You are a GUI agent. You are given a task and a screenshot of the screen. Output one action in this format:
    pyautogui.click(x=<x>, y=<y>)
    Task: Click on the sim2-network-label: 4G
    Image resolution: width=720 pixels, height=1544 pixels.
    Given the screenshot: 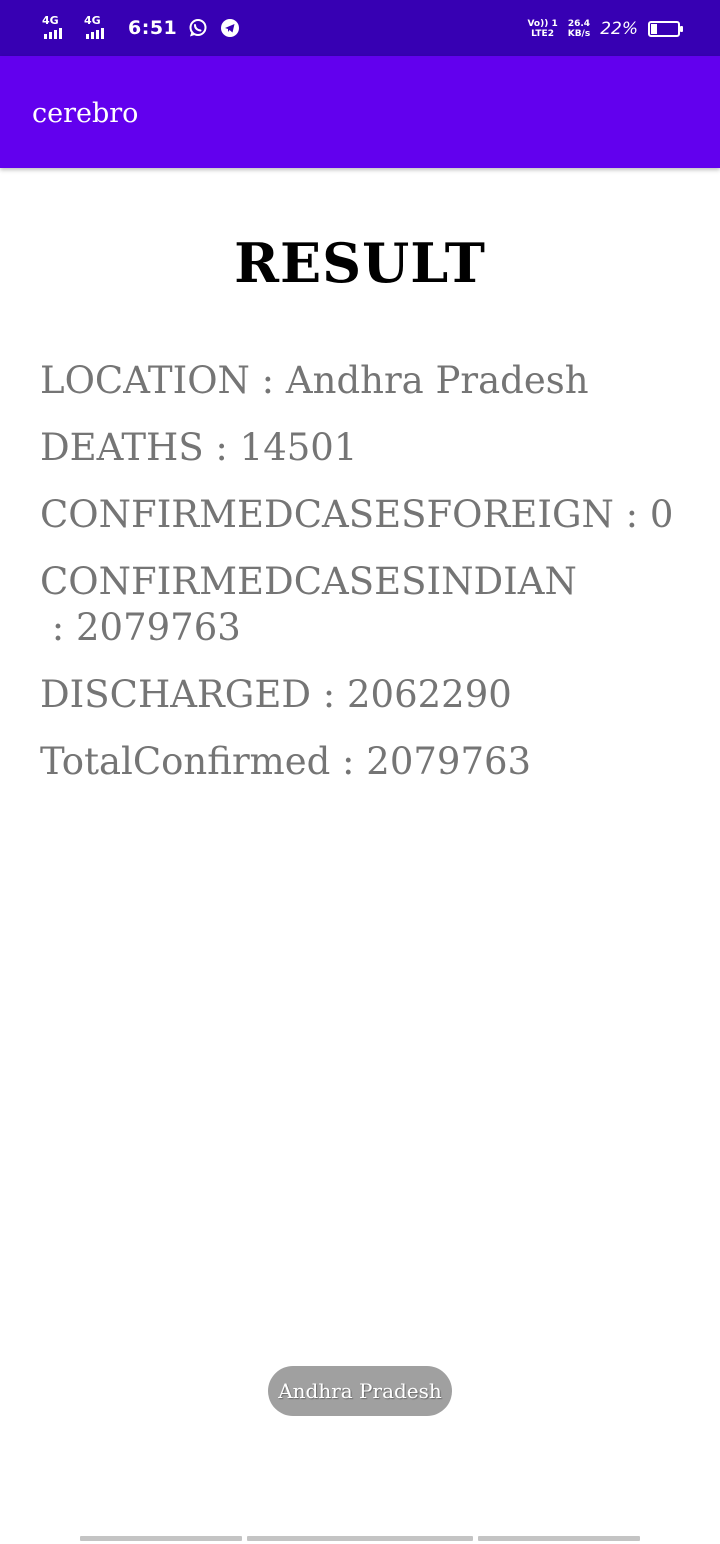 What is the action you would take?
    pyautogui.click(x=92, y=20)
    